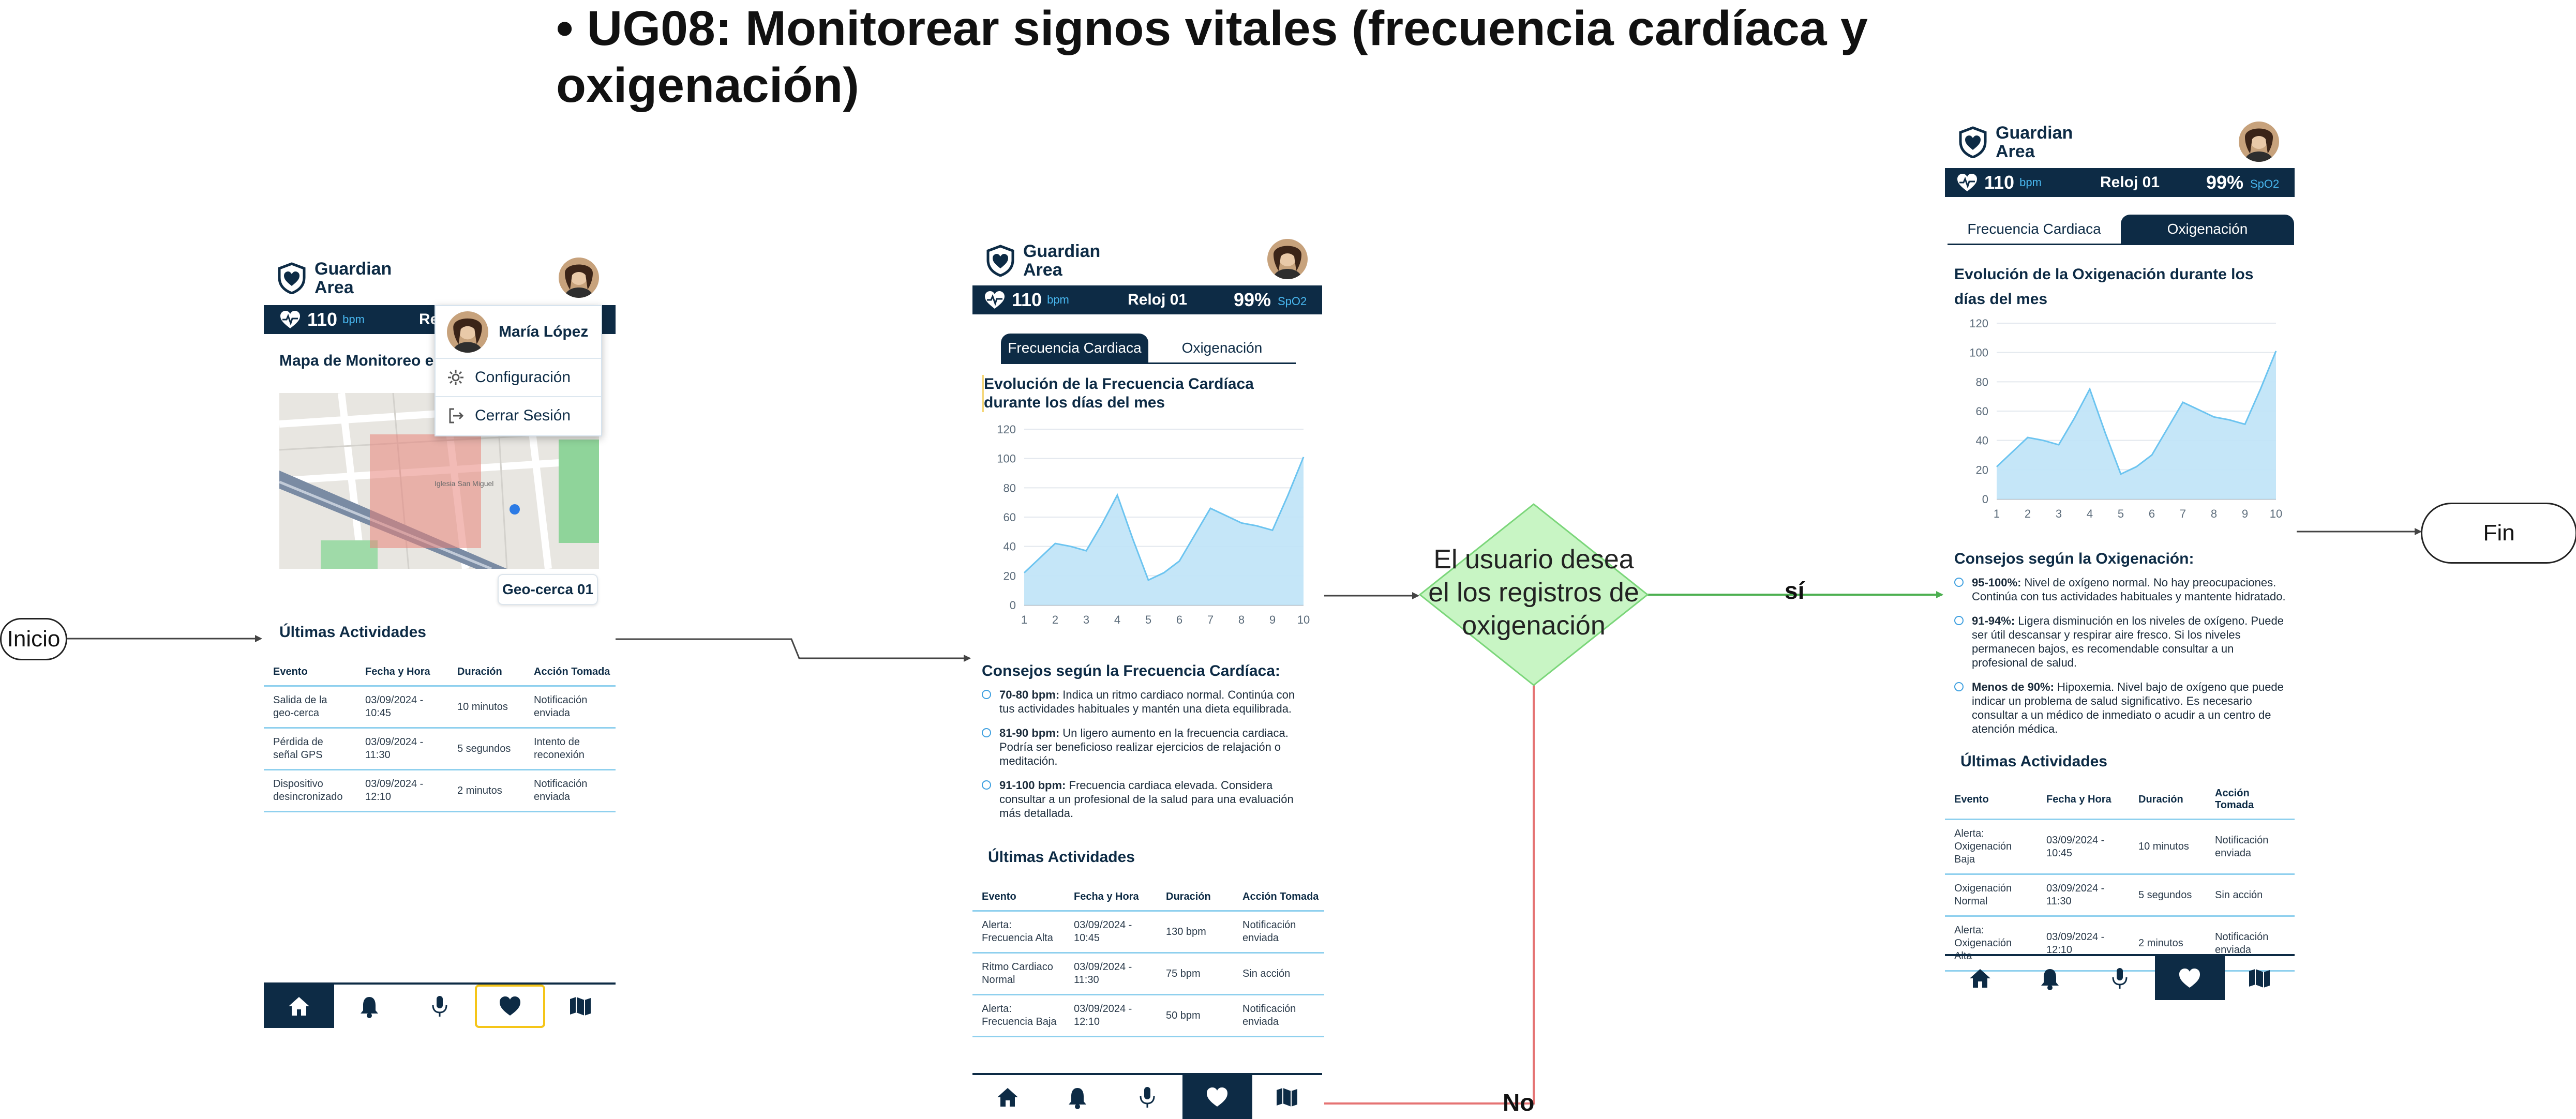  Describe the element at coordinates (1147, 300) in the screenshot. I see `vitals-status-bar: 110 bpm Reloj 01 99% SpO2` at that location.